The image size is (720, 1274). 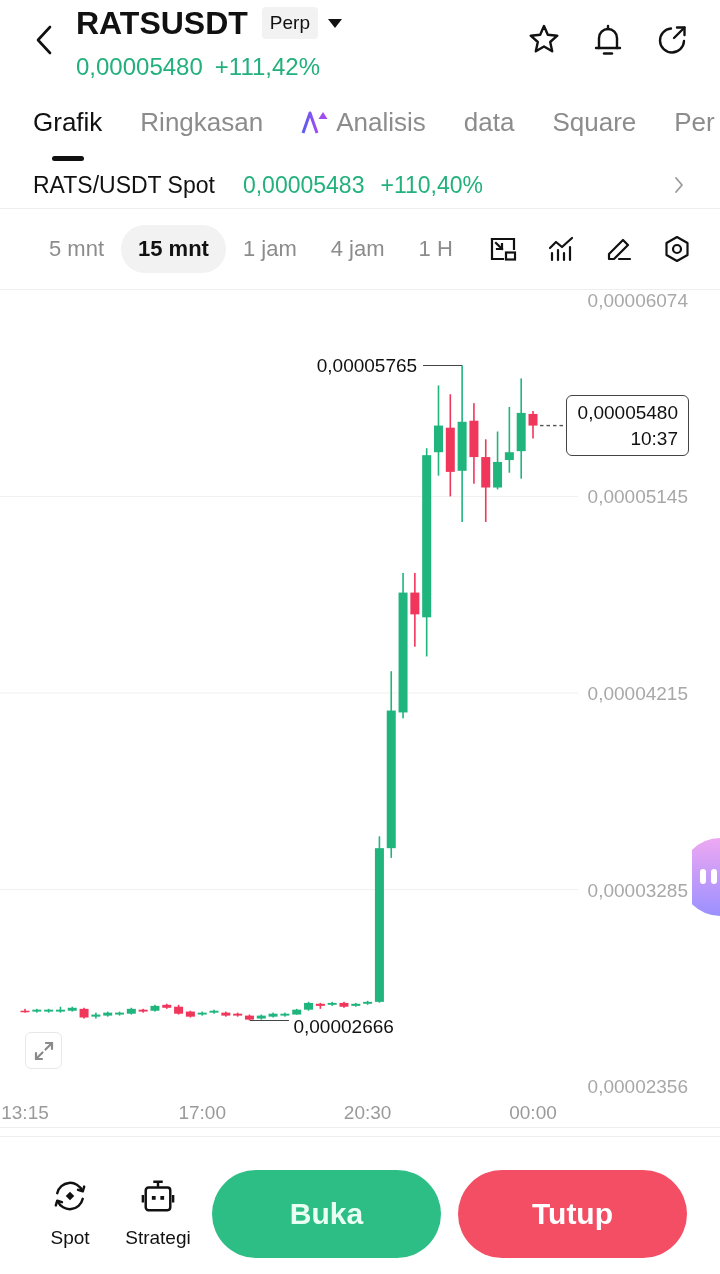 I want to click on indicator-chart-icon, so click(x=561, y=249).